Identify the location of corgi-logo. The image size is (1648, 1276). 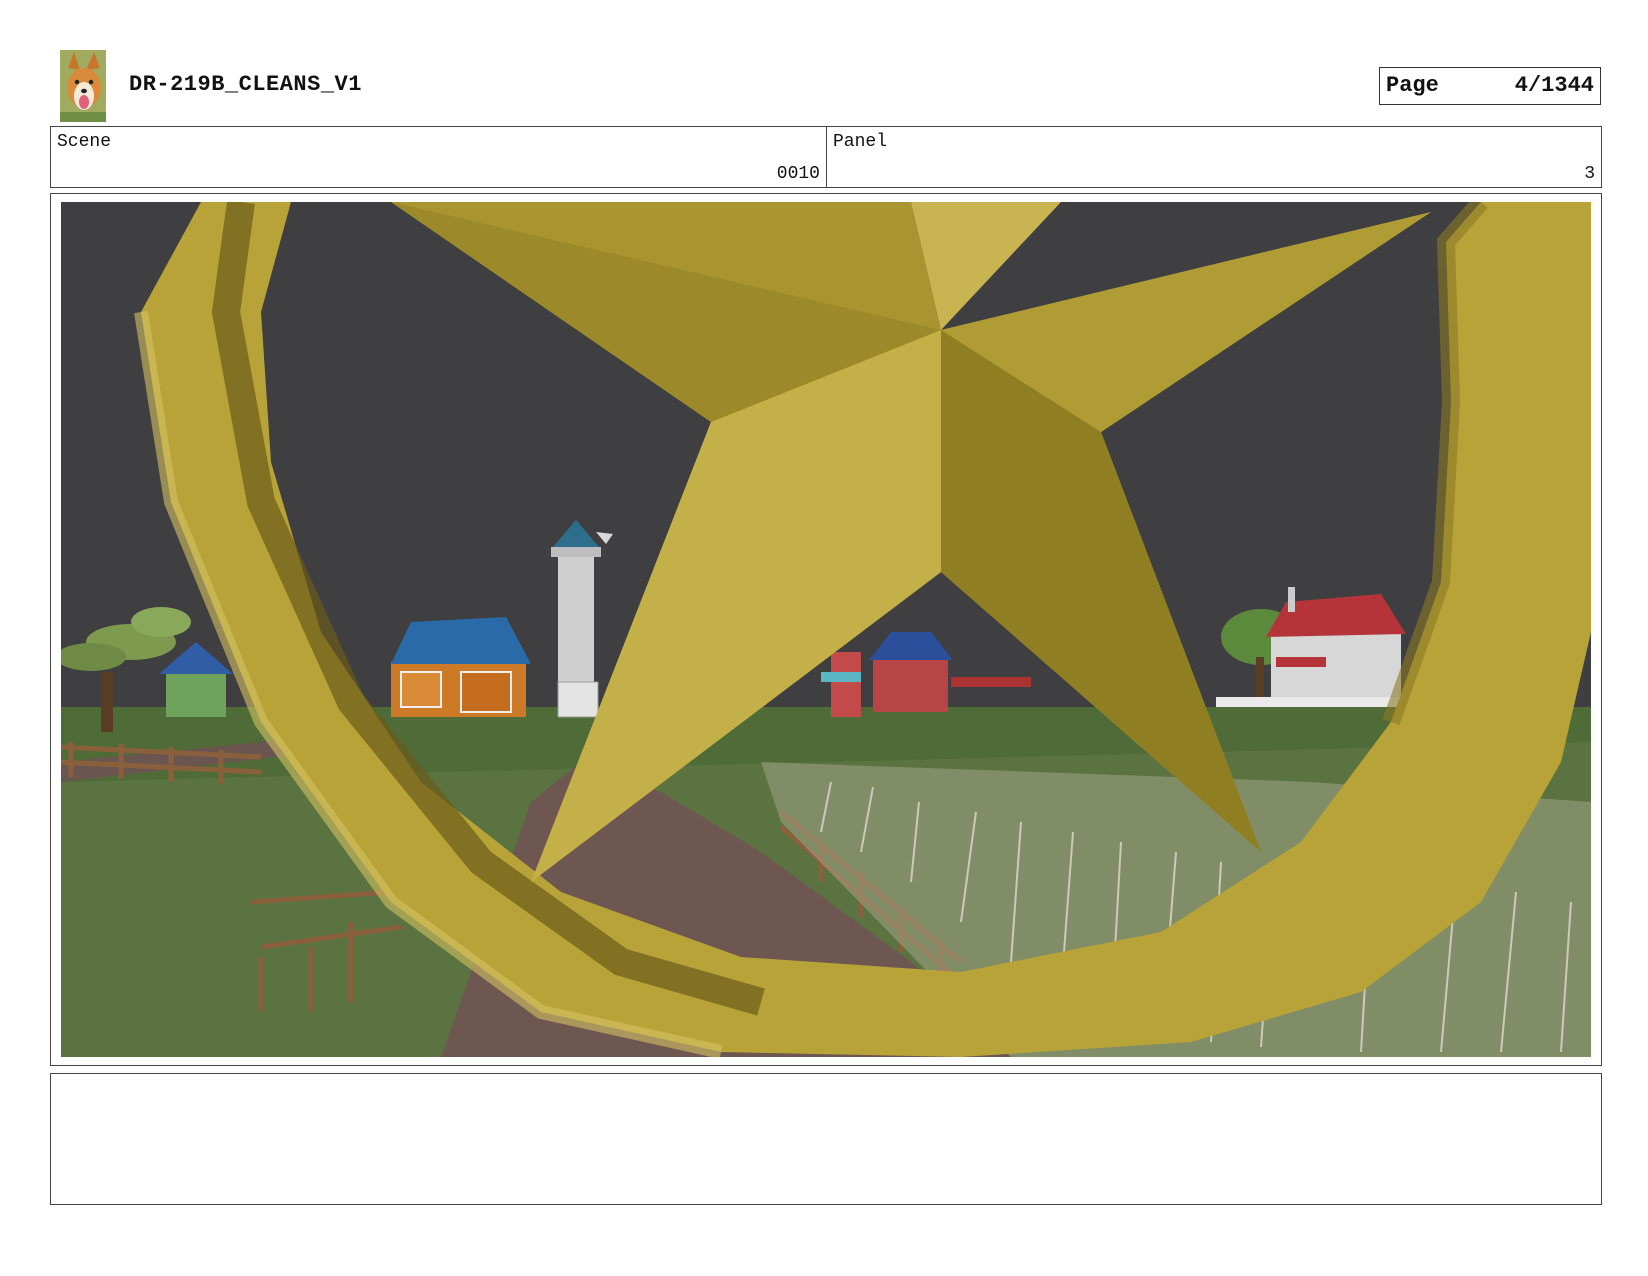
(83, 86).